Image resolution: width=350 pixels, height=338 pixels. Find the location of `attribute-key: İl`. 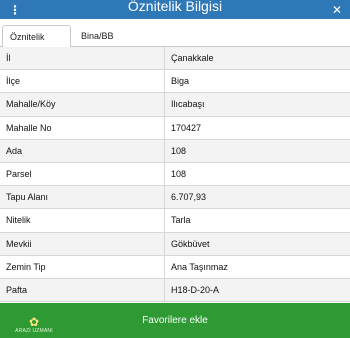

attribute-key: İl is located at coordinates (82, 58).